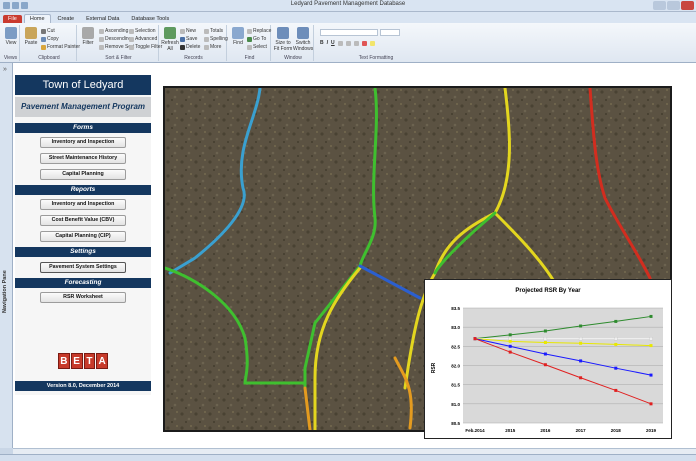 The height and width of the screenshot is (461, 696). Describe the element at coordinates (31, 36) in the screenshot. I see `paste-button: Paste` at that location.